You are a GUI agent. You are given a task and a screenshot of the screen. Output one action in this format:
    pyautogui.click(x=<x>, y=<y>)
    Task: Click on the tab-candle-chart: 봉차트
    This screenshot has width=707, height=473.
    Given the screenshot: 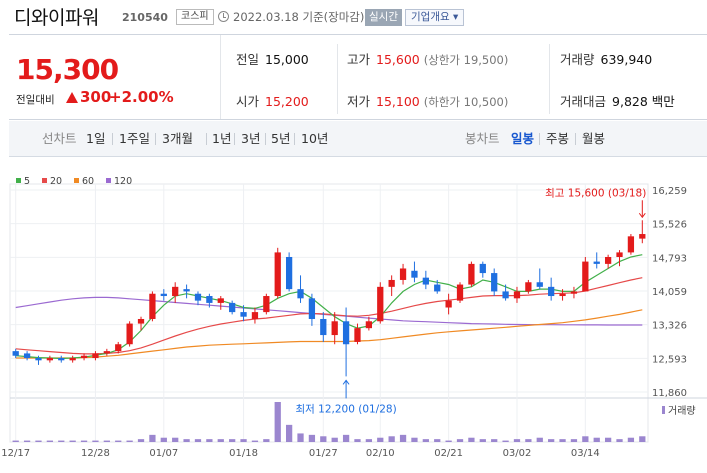 What is the action you would take?
    pyautogui.click(x=482, y=139)
    